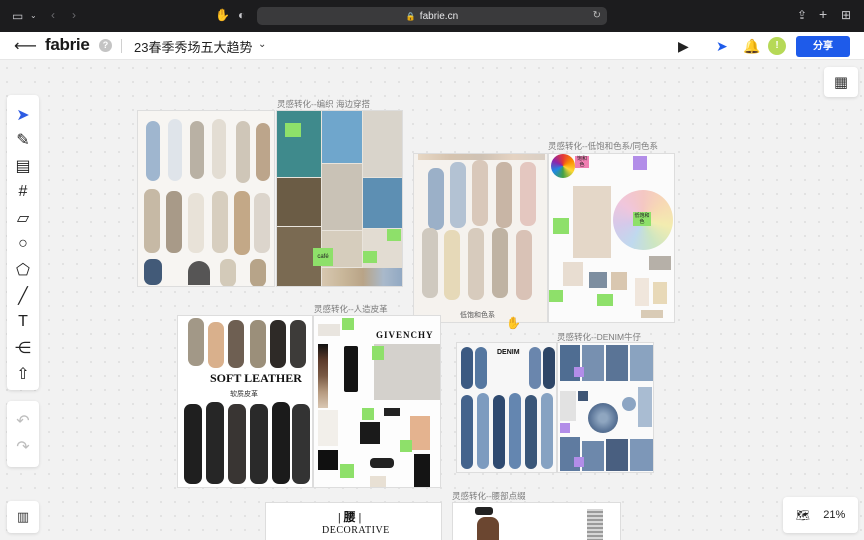  Describe the element at coordinates (23, 447) in the screenshot. I see `redo-icon: ↷` at that location.